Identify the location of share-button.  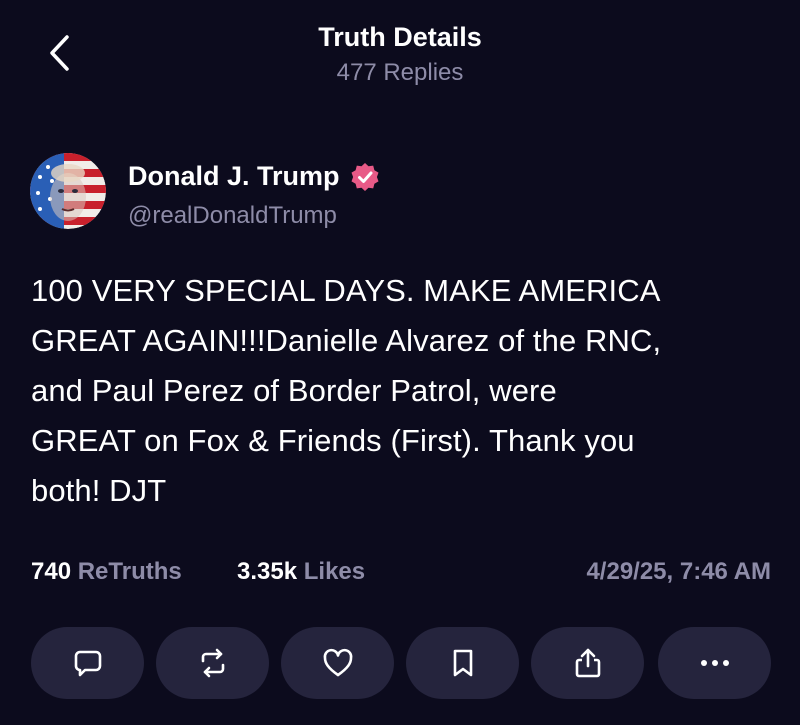
(587, 663).